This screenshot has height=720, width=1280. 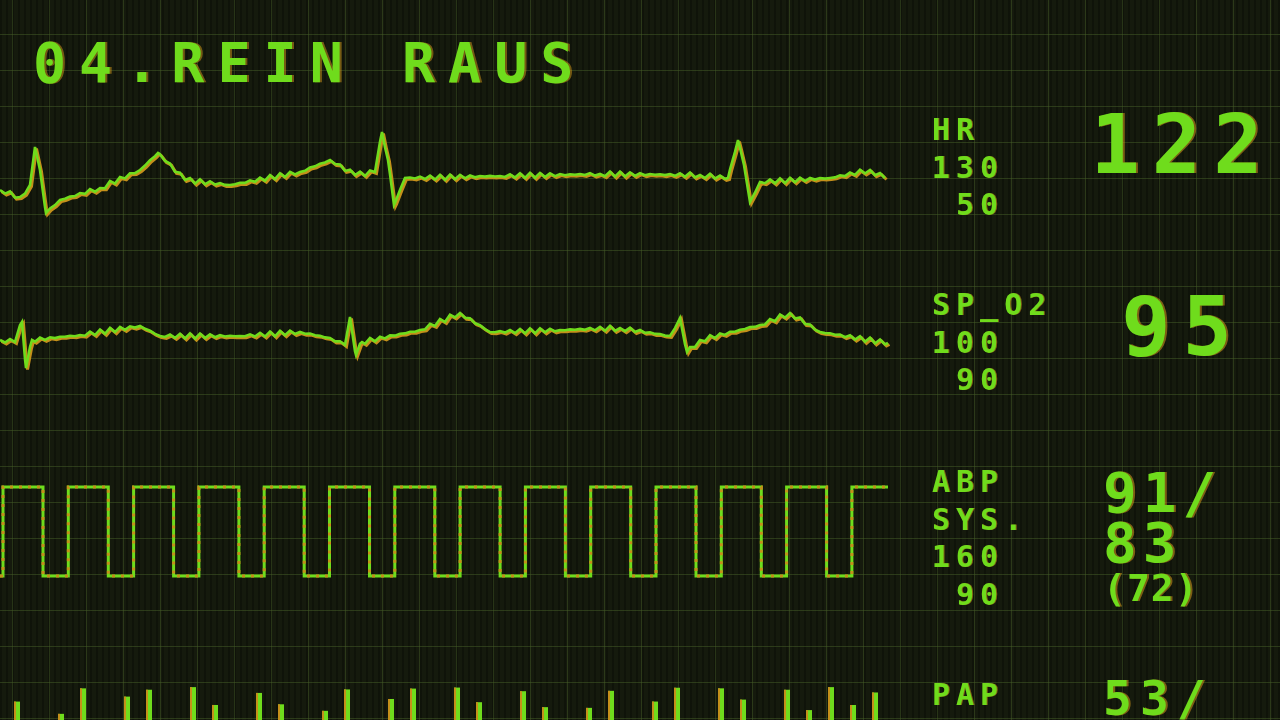 What do you see at coordinates (968, 695) in the screenshot?
I see `channel-label: PAP` at bounding box center [968, 695].